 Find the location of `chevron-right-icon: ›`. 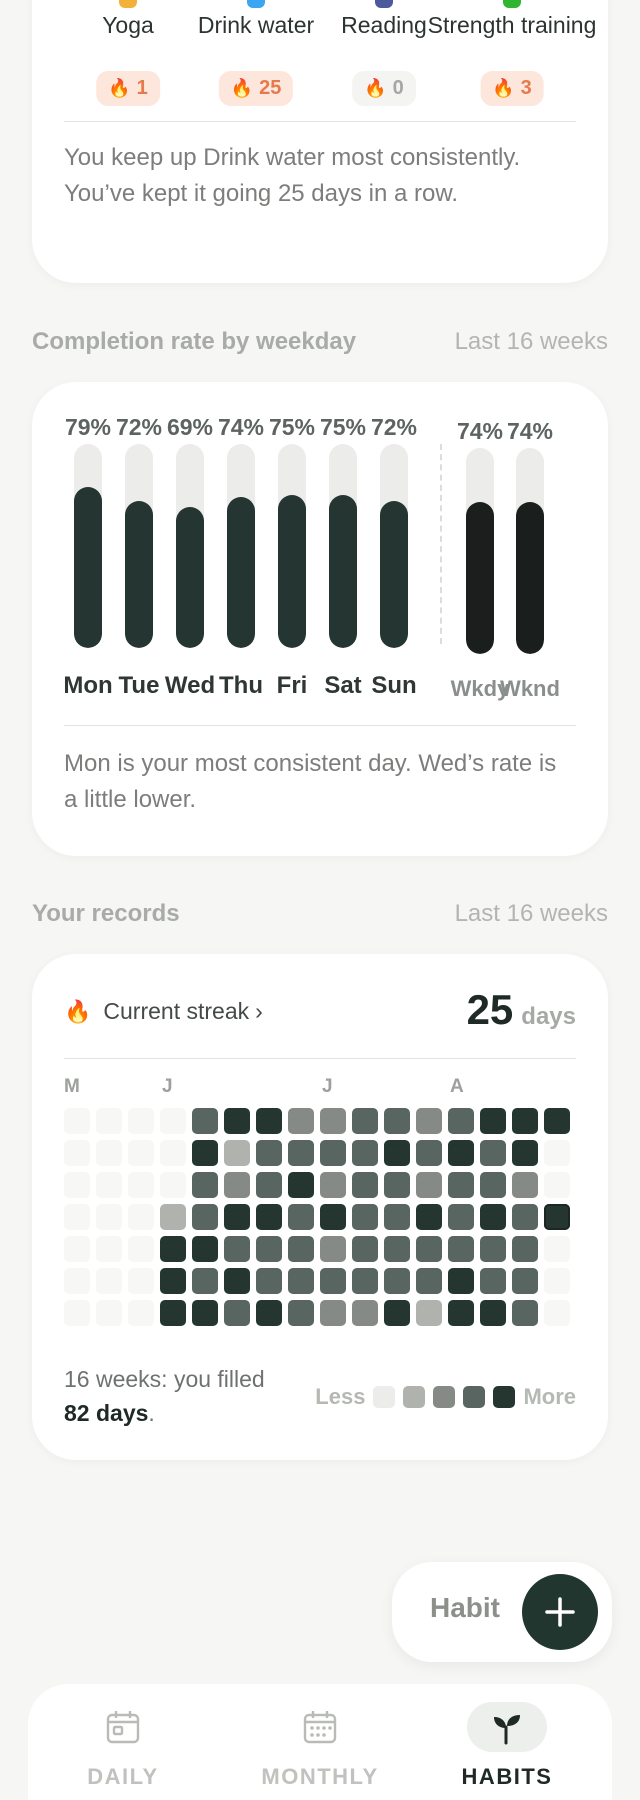

chevron-right-icon: › is located at coordinates (259, 1011).